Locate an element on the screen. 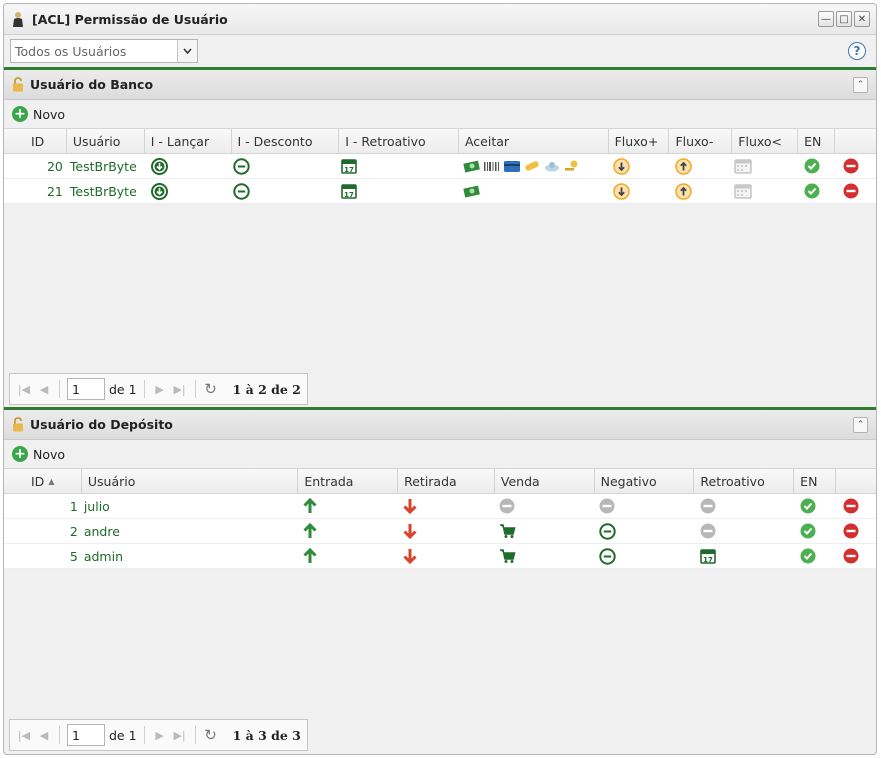 Image resolution: width=881 pixels, height=758 pixels. table-row: 20 TestBrByte 17 is located at coordinates (440, 166).